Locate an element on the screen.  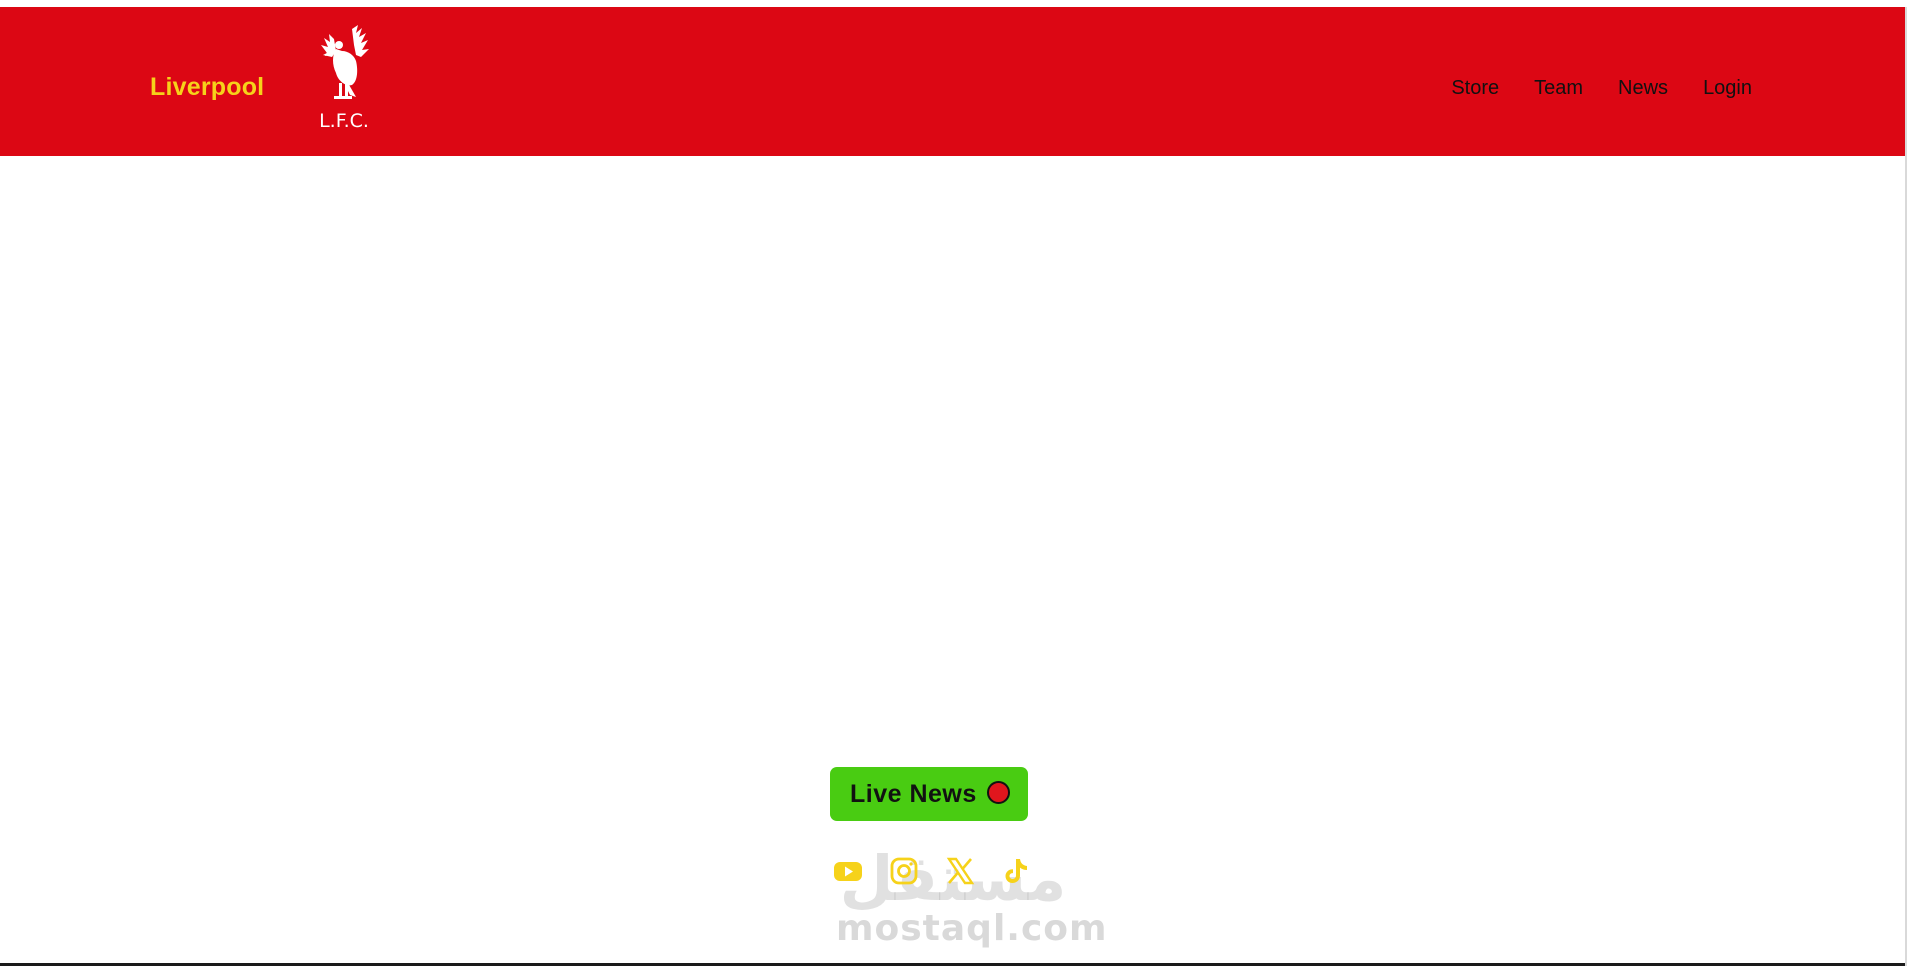
nav-item-news: News is located at coordinates (1643, 88).